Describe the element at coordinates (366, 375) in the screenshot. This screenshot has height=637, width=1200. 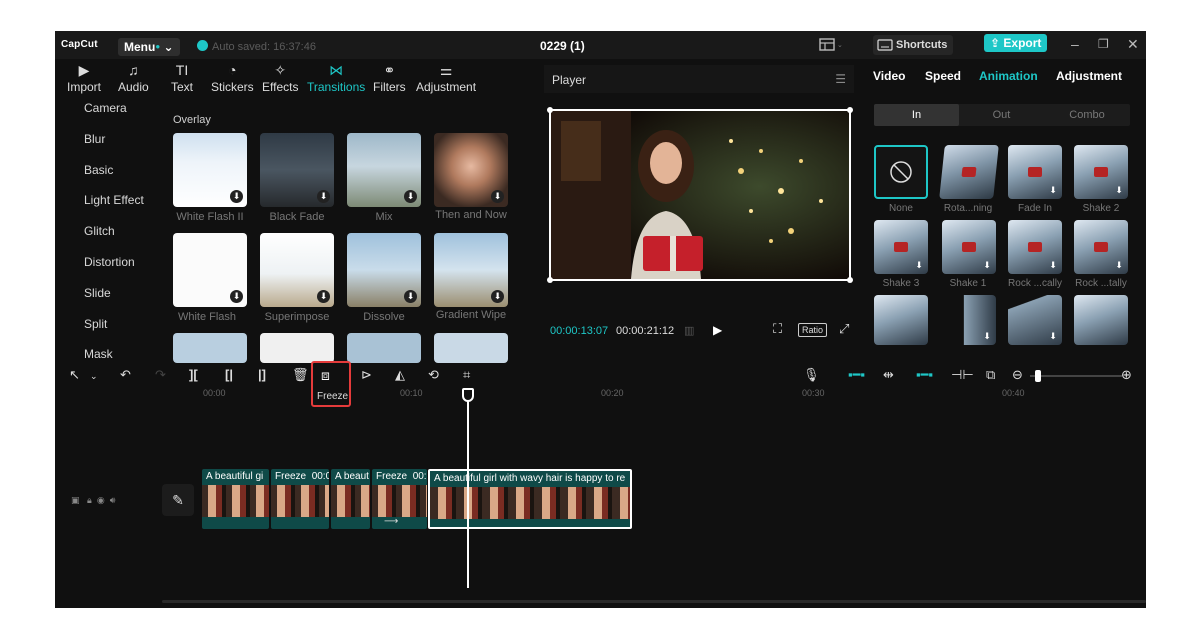
I see `reverse-icon: ⊳` at that location.